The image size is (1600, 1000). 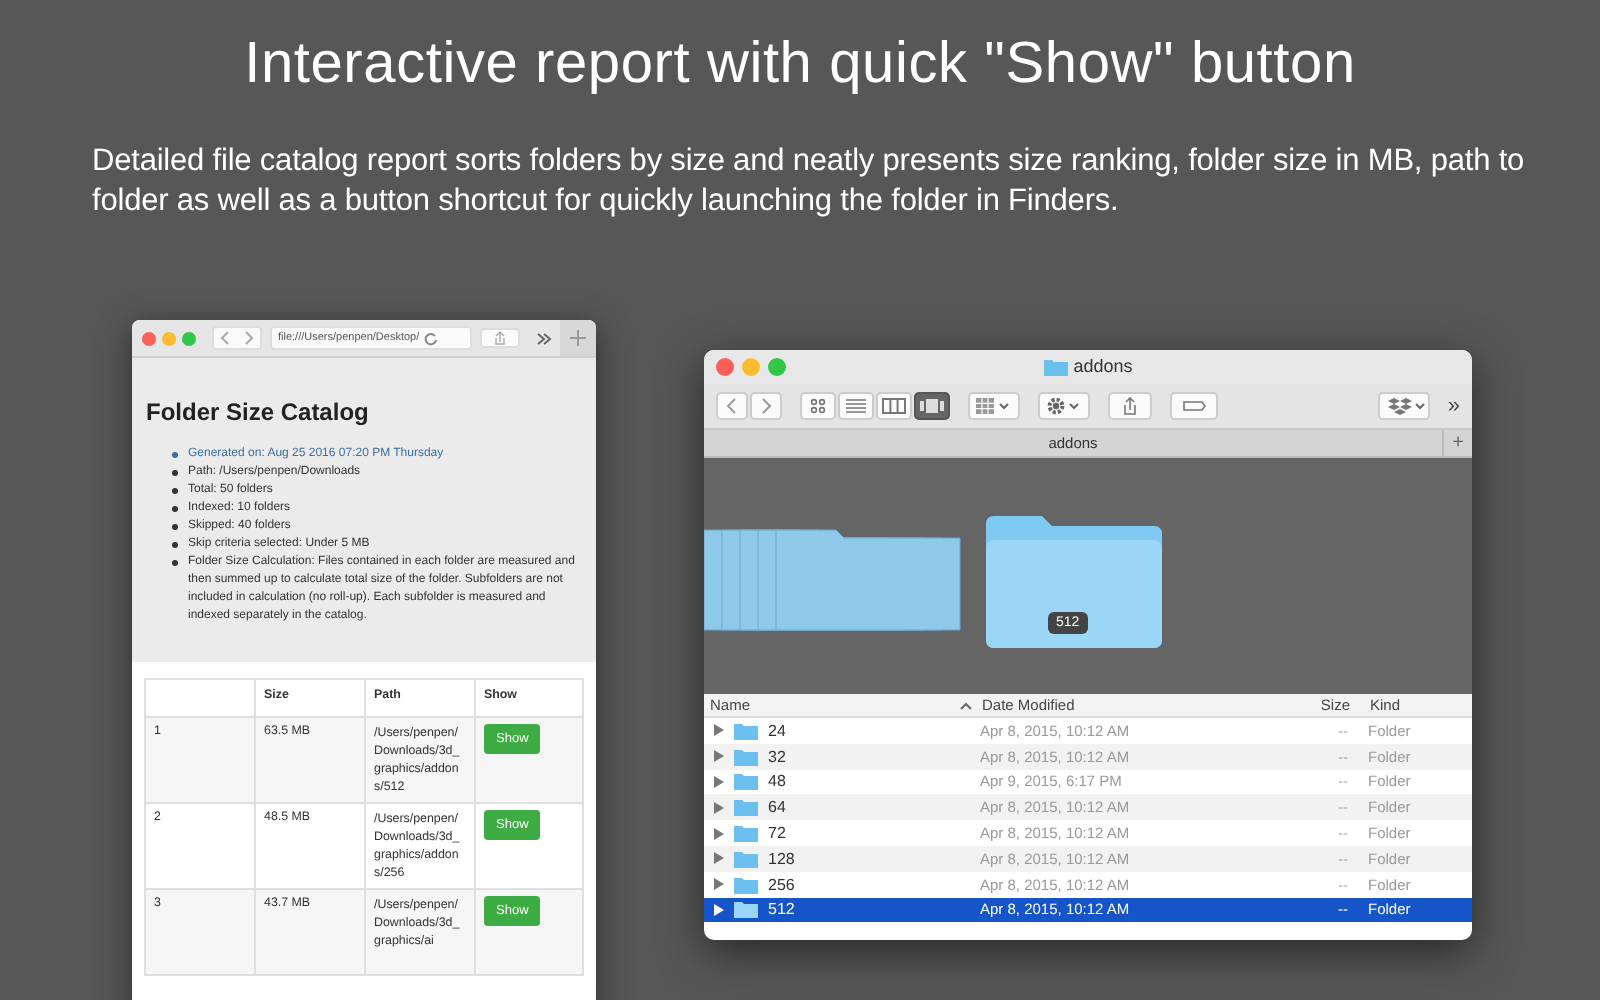 What do you see at coordinates (777, 756) in the screenshot?
I see `folder-name: 32` at bounding box center [777, 756].